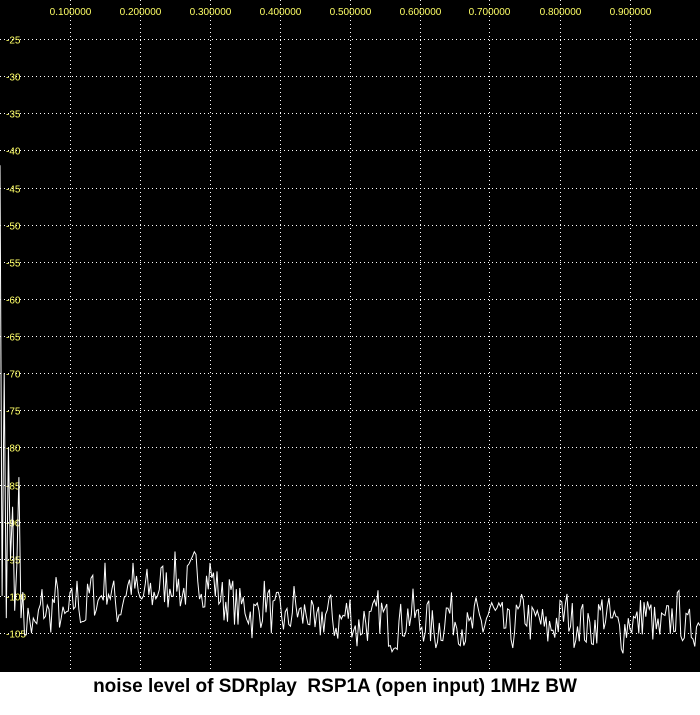 Image resolution: width=700 pixels, height=715 pixels. Describe the element at coordinates (631, 12) in the screenshot. I see `x-tick-label: 0.900000` at that location.